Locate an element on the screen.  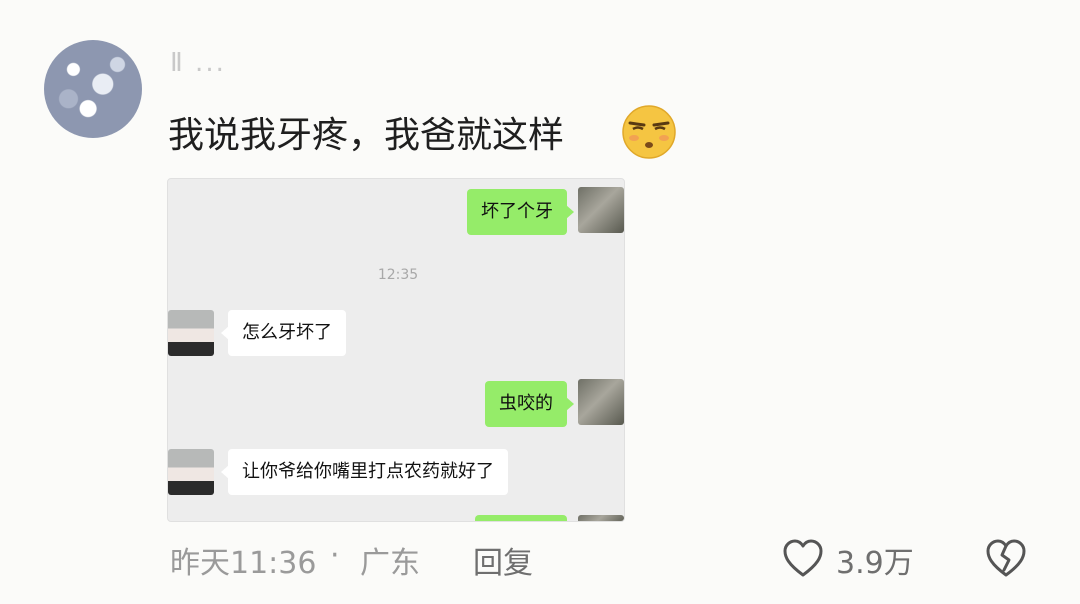
like-count: 3.9万 is located at coordinates (875, 563).